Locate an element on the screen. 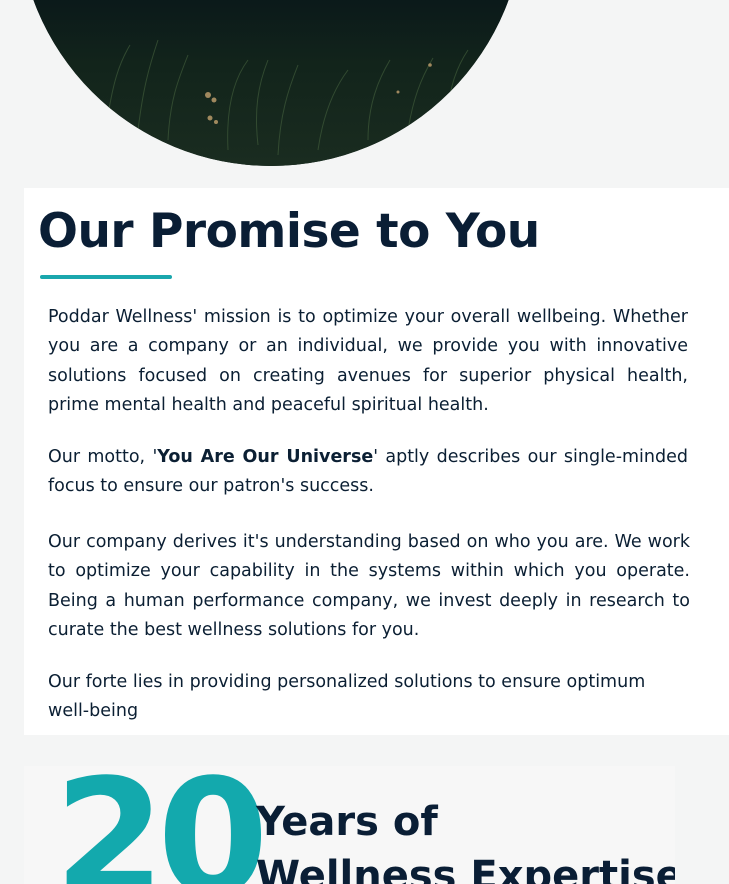 The height and width of the screenshot is (884, 729). night-sky-grass-icon is located at coordinates (271, 83).